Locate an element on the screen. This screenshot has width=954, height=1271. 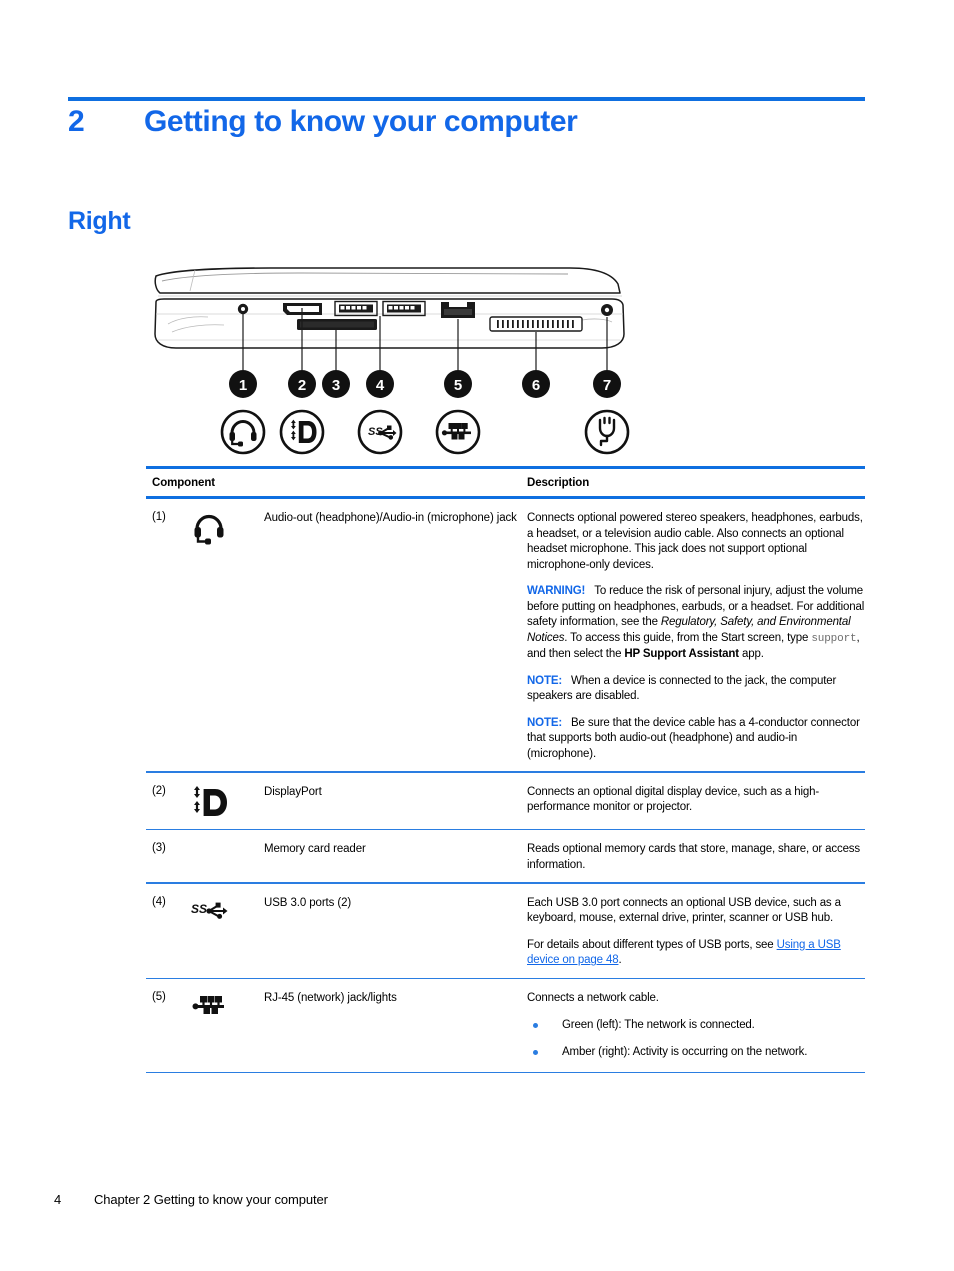
warning-text-d: app. is located at coordinates (751, 654).